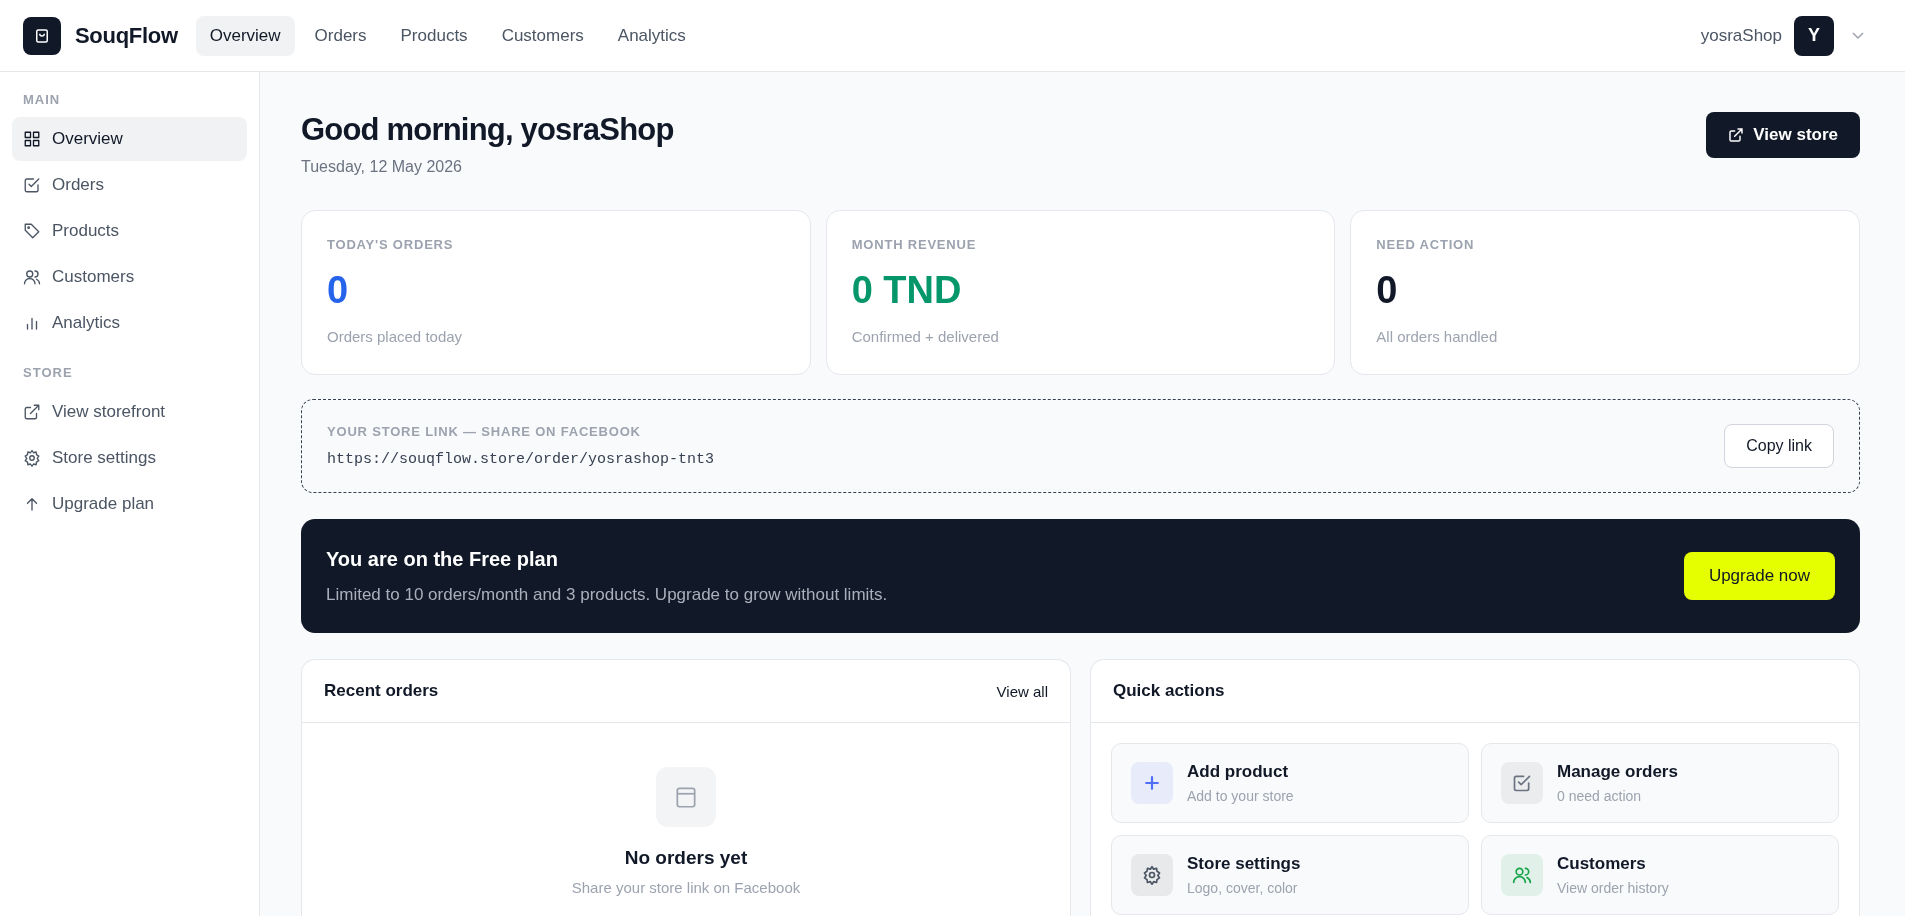  I want to click on store-link-label: YOUR STORE LINK — SHARE ON FACEBOOK, so click(484, 432).